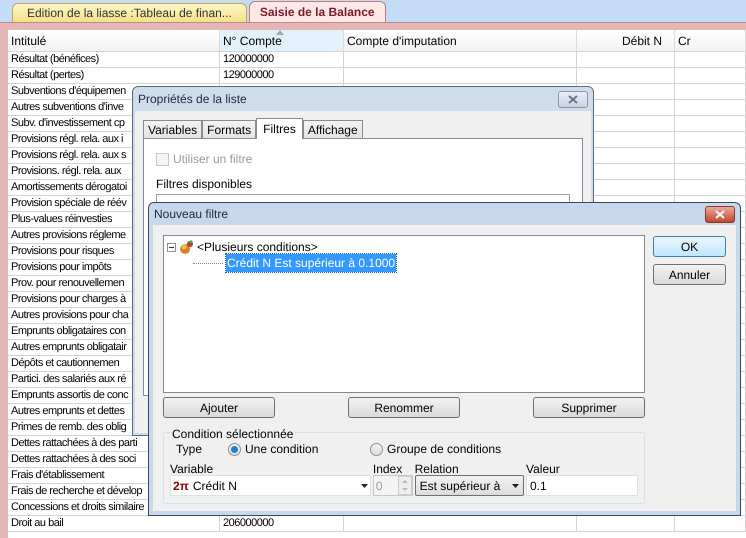 The height and width of the screenshot is (538, 746). What do you see at coordinates (68, 299) in the screenshot?
I see `table-cell: Provisions pour charges à` at bounding box center [68, 299].